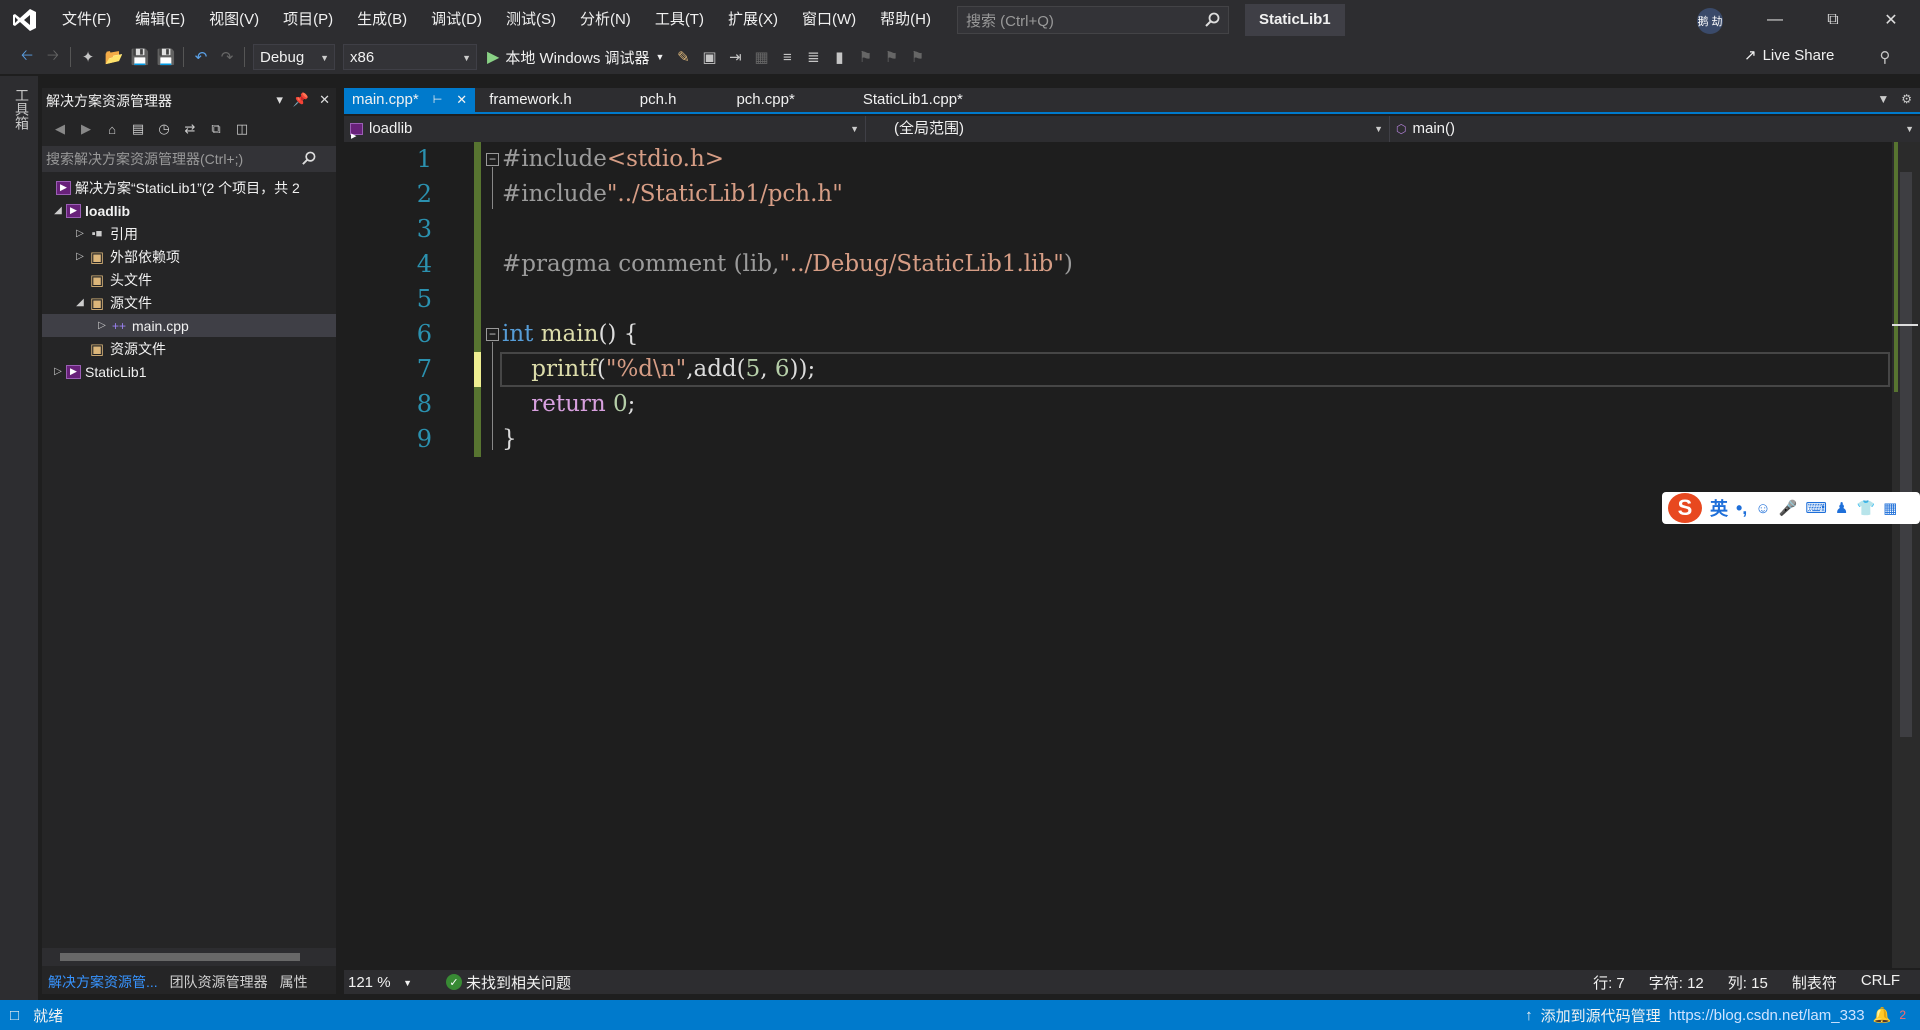 The width and height of the screenshot is (1920, 1030). I want to click on home-icon: ⌂, so click(112, 129).